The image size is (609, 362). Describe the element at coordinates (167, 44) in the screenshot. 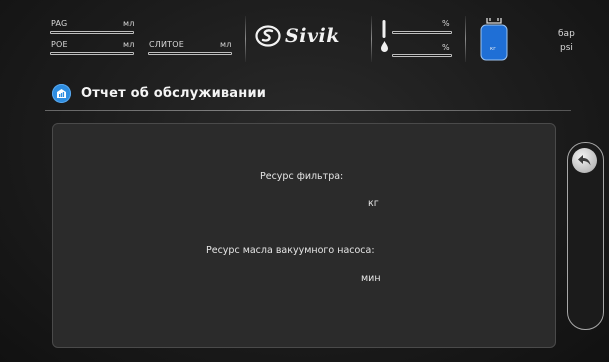

I see `drain-label: СЛИТОЕ` at that location.